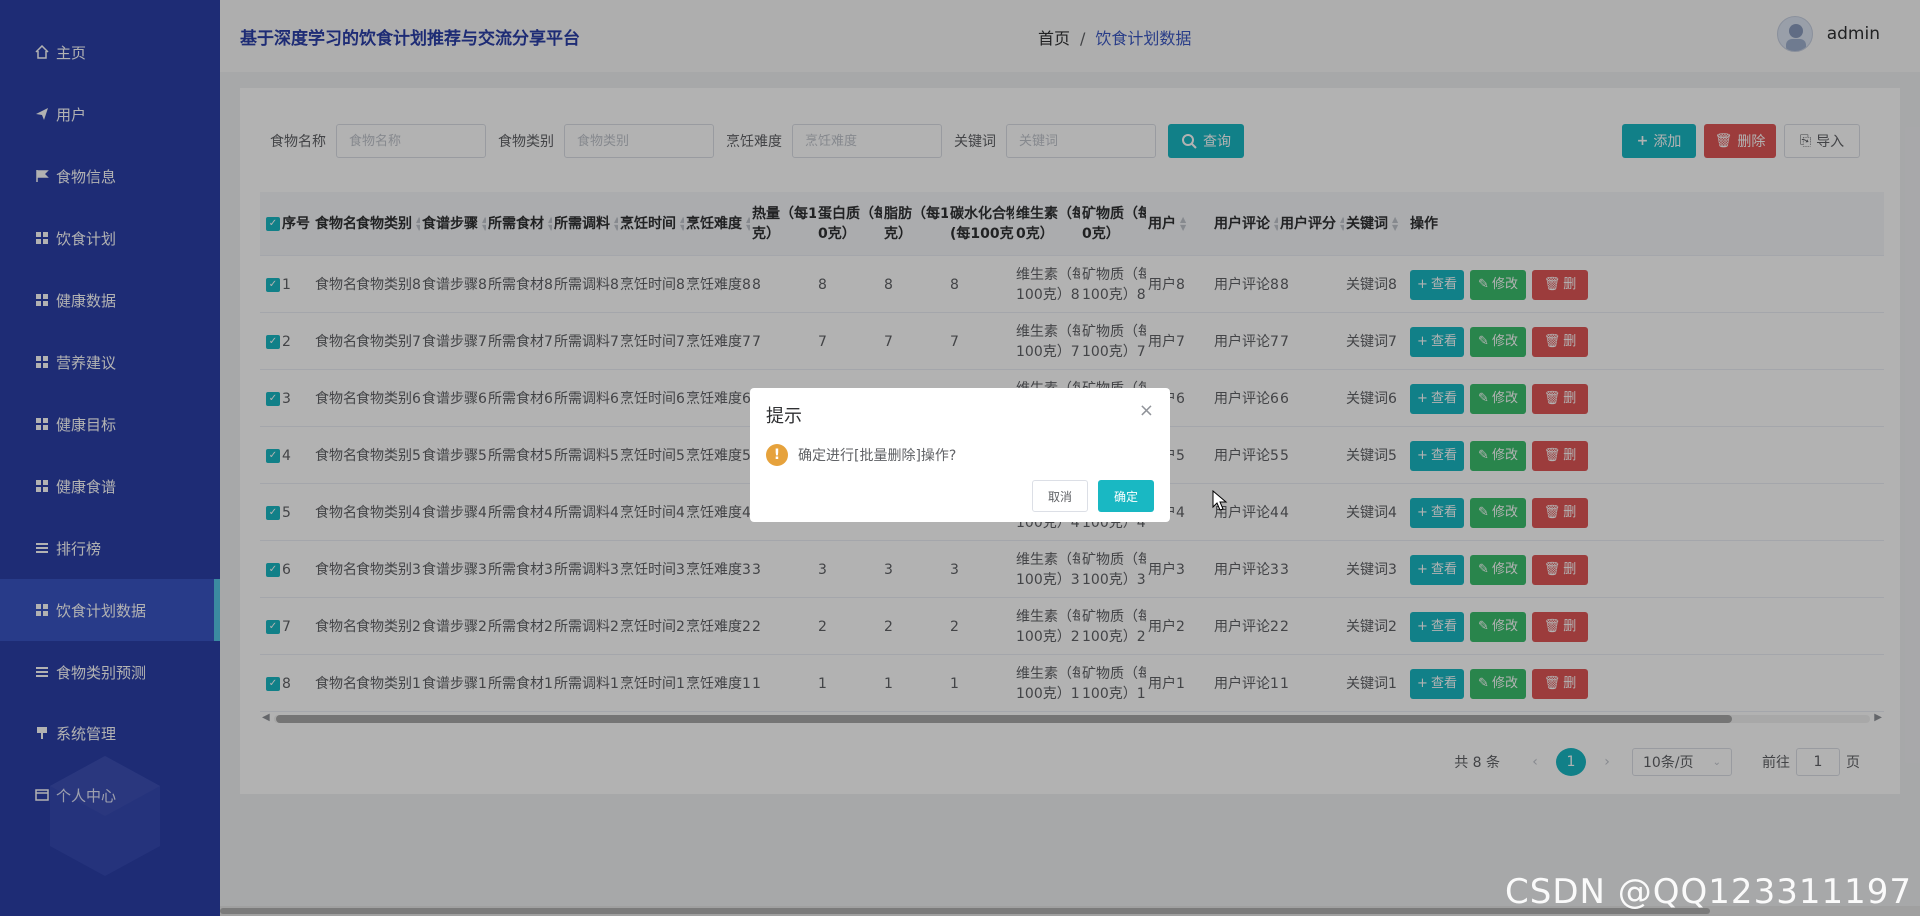 Image resolution: width=1920 pixels, height=916 pixels. What do you see at coordinates (1060, 496) in the screenshot?
I see `cancel-button: 取消` at bounding box center [1060, 496].